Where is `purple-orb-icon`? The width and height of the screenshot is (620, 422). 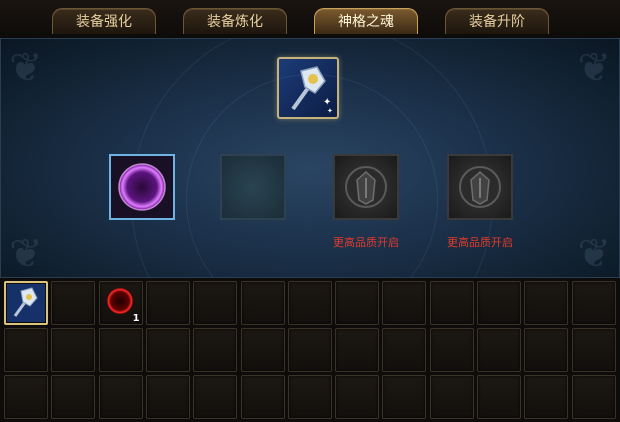 purple-orb-icon is located at coordinates (142, 187).